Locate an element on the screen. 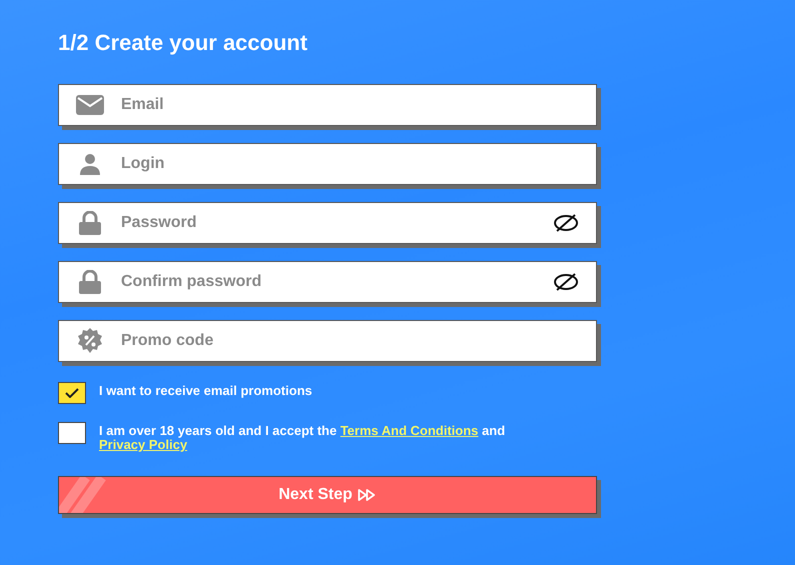 The width and height of the screenshot is (795, 565). user-icon is located at coordinates (90, 164).